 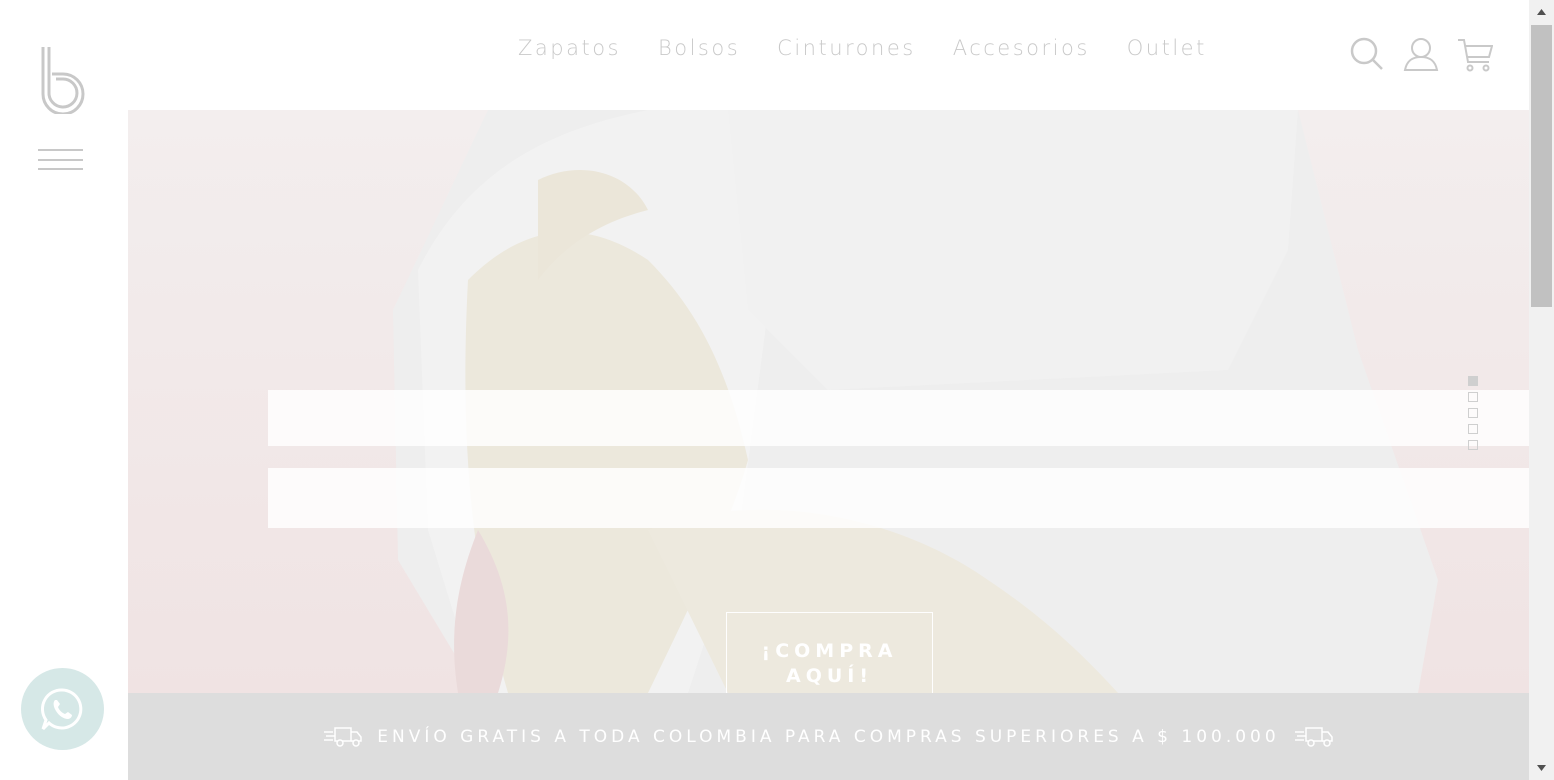 What do you see at coordinates (1541, 166) in the screenshot?
I see `scroll-thumb` at bounding box center [1541, 166].